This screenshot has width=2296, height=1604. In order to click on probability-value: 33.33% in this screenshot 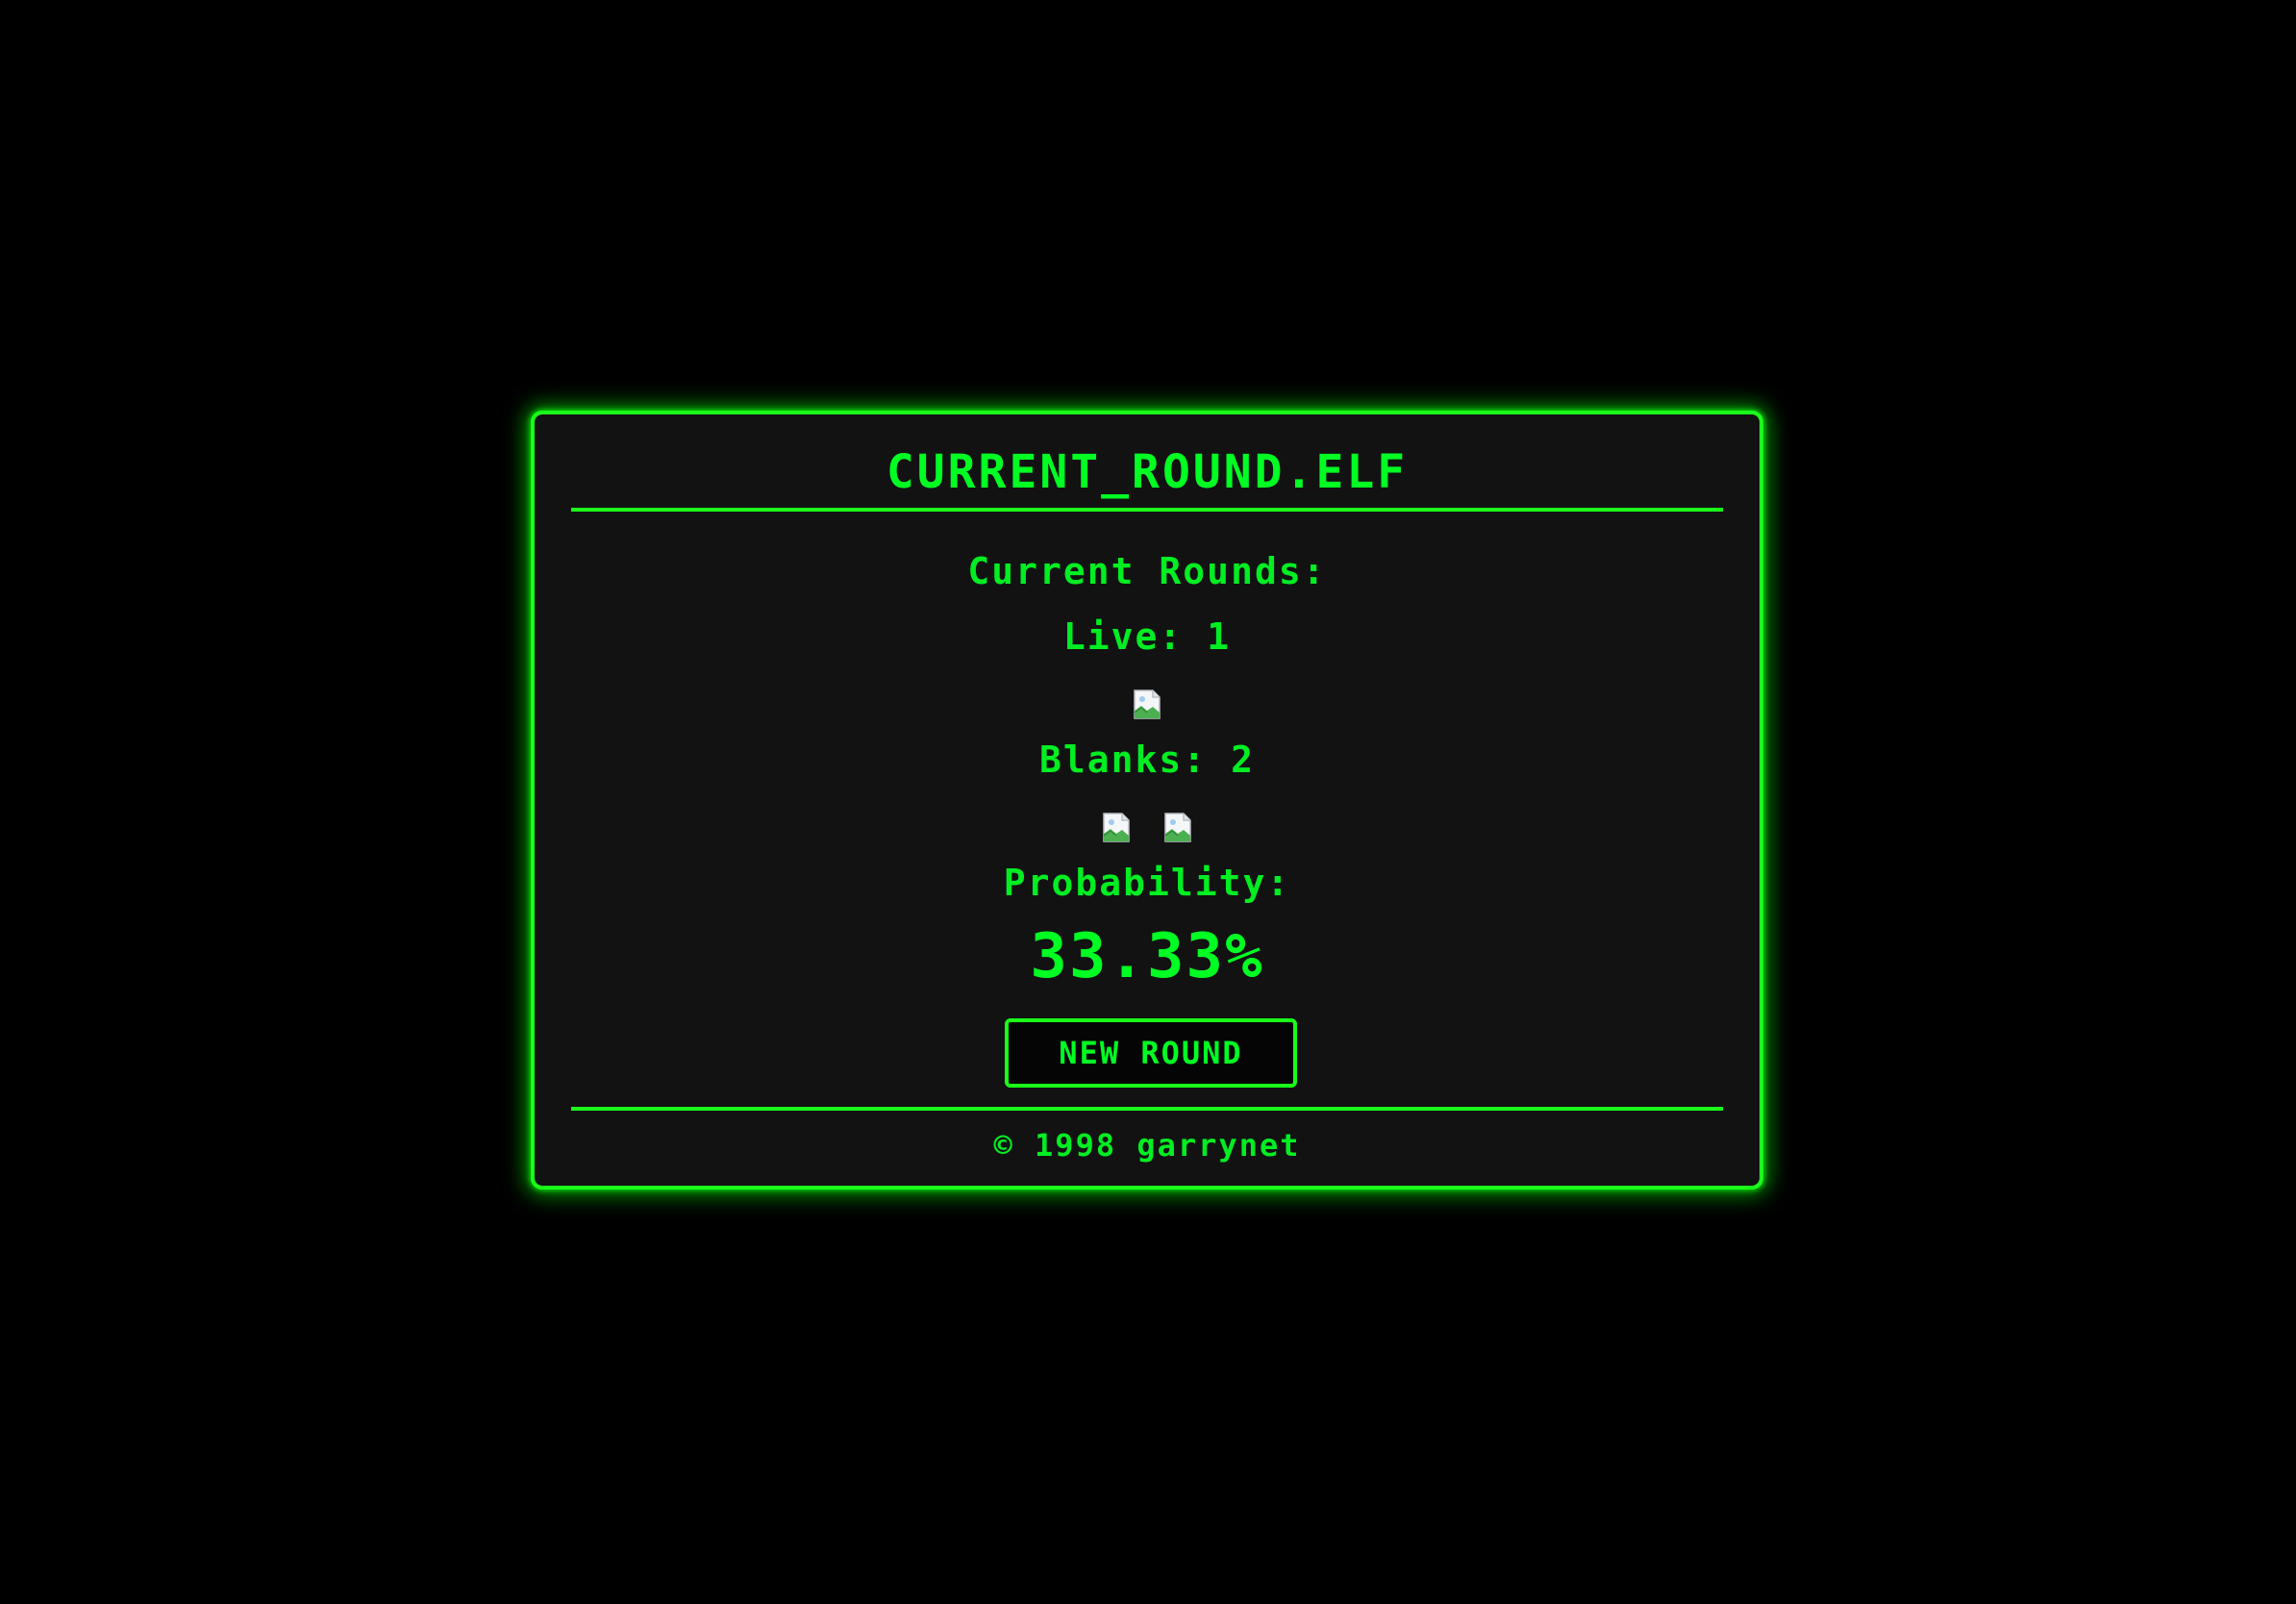, I will do `click(1147, 956)`.